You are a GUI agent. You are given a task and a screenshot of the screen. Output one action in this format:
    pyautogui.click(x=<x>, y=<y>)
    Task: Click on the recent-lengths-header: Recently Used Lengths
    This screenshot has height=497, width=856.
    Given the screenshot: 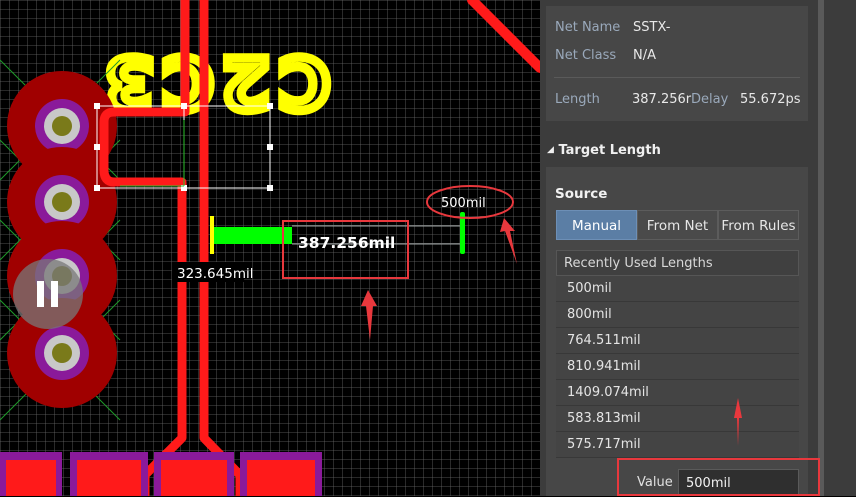 What is the action you would take?
    pyautogui.click(x=677, y=263)
    